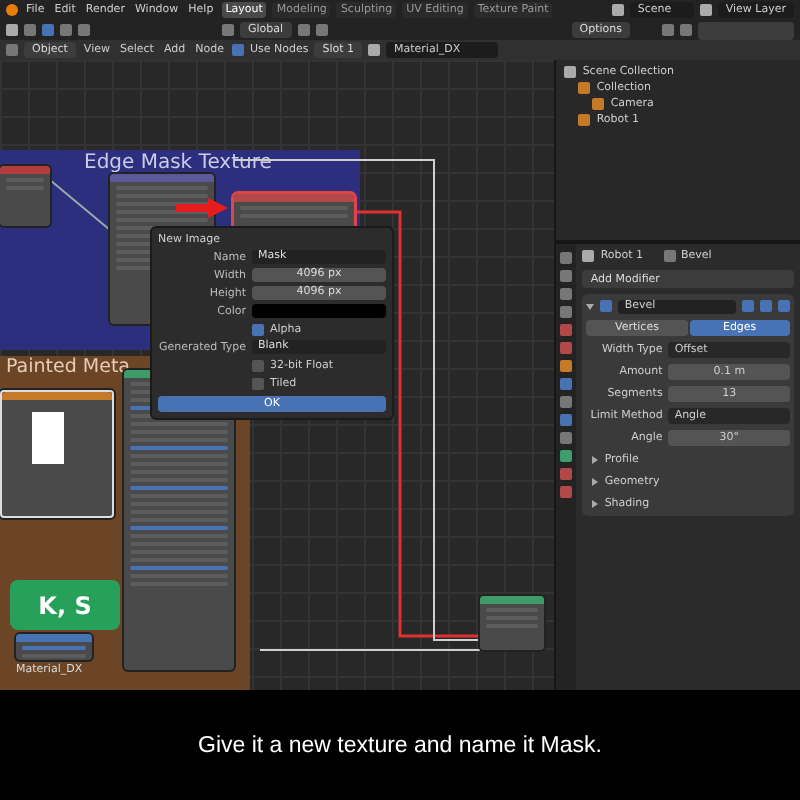 Image resolution: width=800 pixels, height=800 pixels. Describe the element at coordinates (319, 311) in the screenshot. I see `color-swatch` at that location.